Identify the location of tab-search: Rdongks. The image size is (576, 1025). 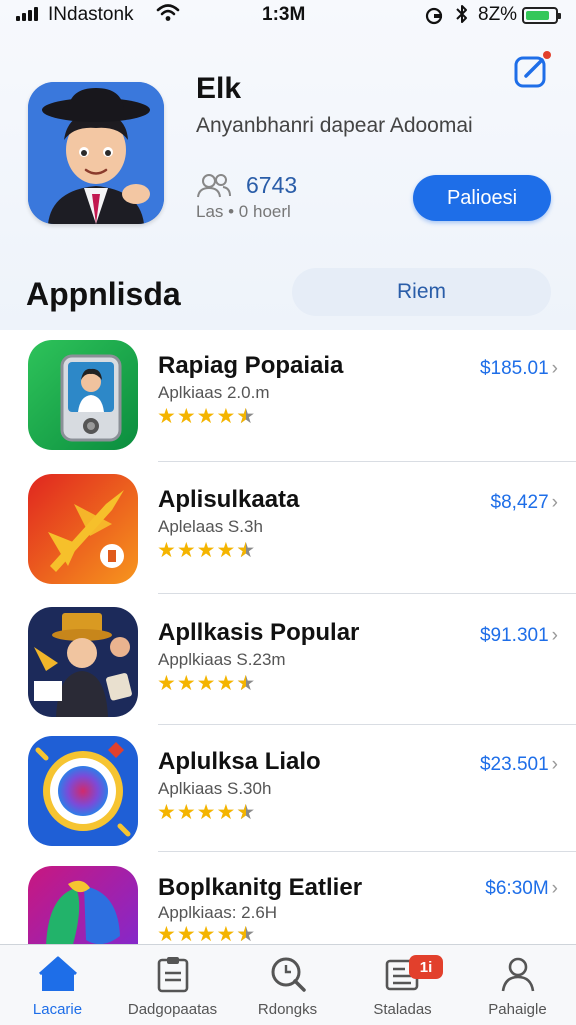
(287, 985).